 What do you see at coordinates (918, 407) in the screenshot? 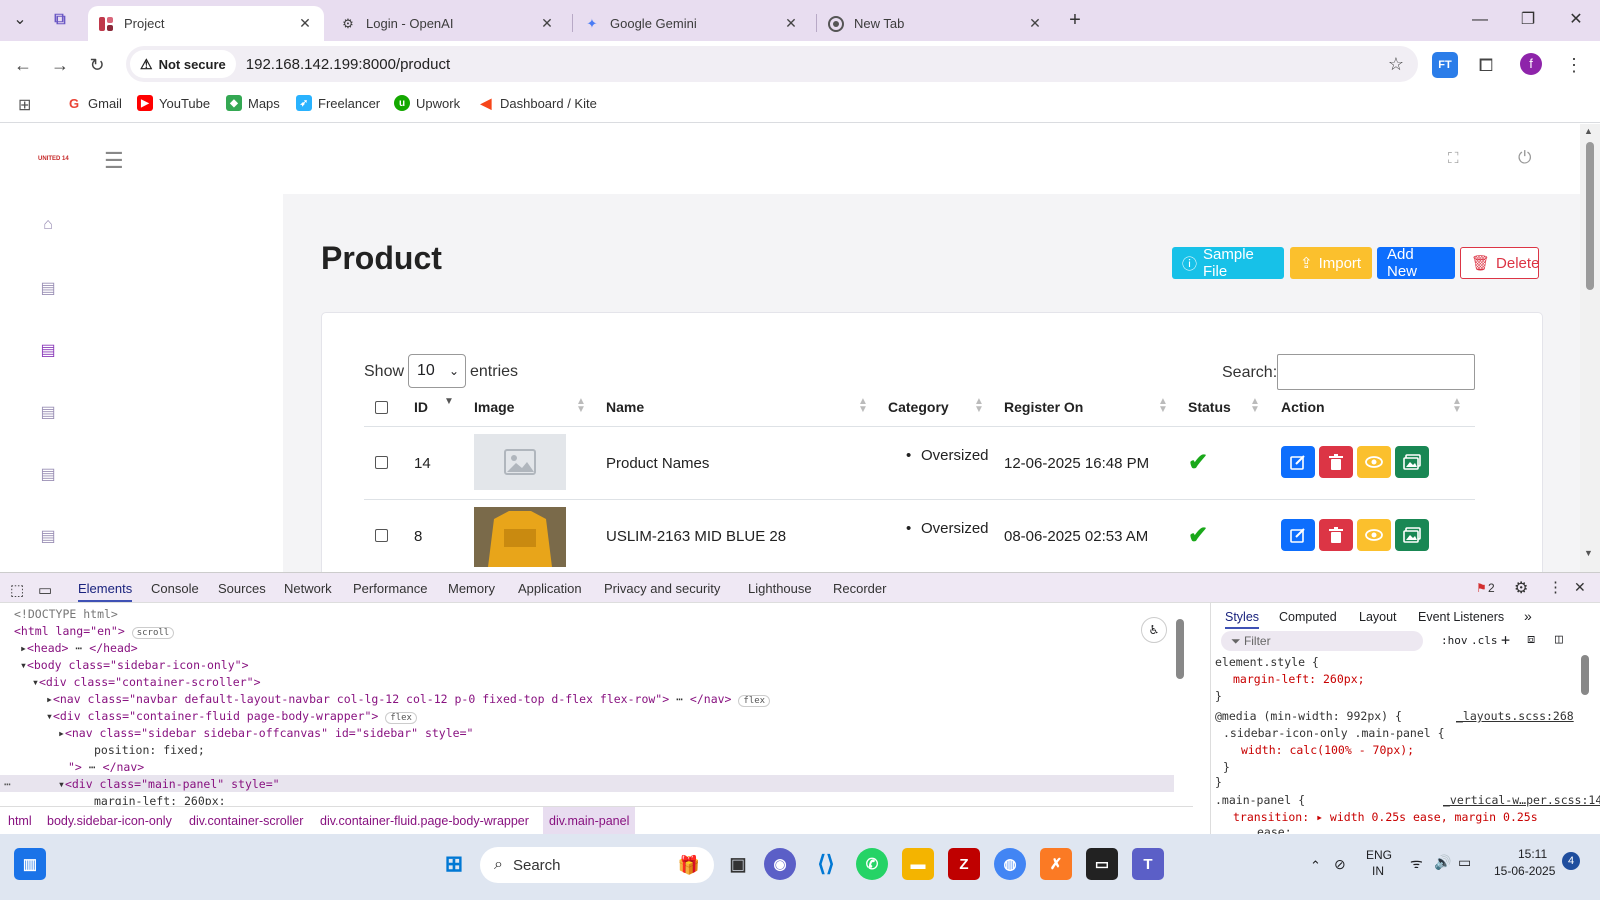
I see `column-header-category: Category` at bounding box center [918, 407].